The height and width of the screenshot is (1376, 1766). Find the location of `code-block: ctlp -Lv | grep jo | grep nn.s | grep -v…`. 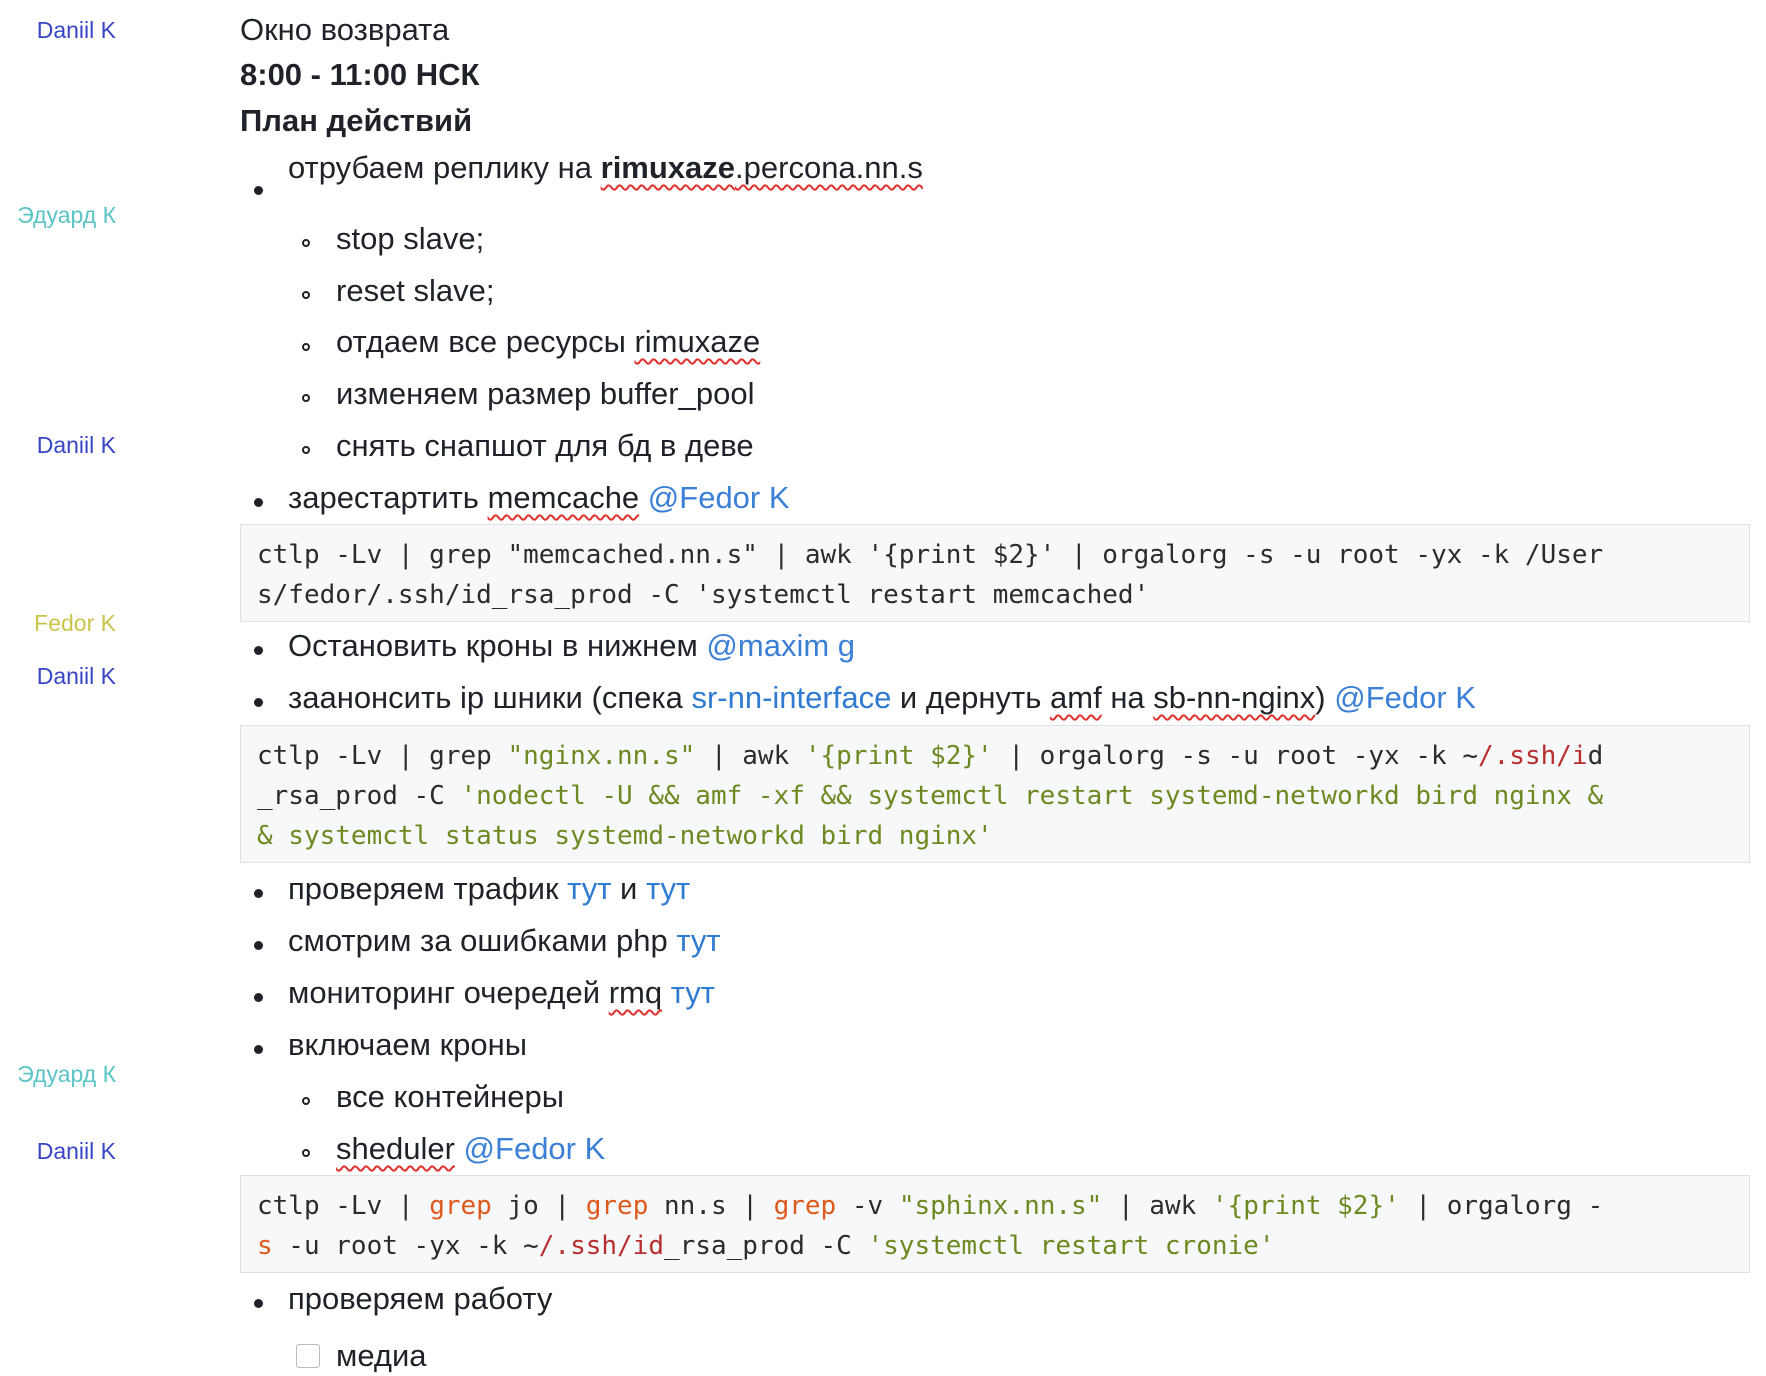

code-block: ctlp -Lv | grep jo | grep nn.s | grep -v… is located at coordinates (995, 1224).